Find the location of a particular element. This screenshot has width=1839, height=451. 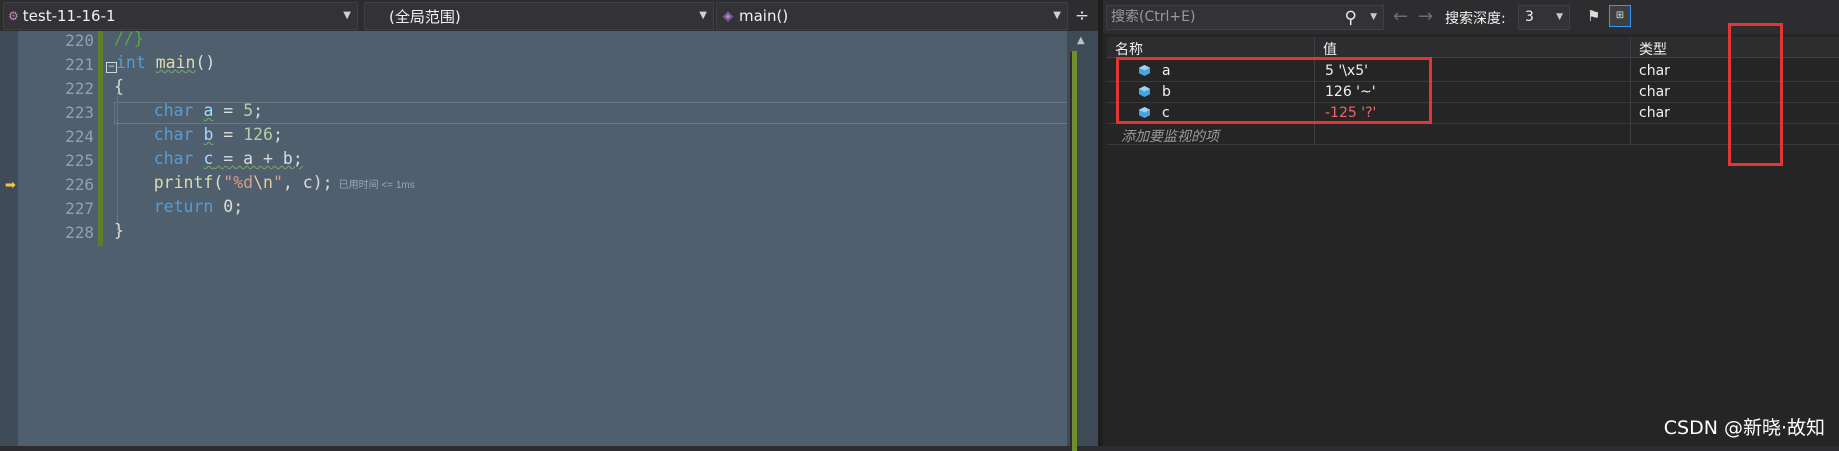

line-number: 222 is located at coordinates (79, 88).